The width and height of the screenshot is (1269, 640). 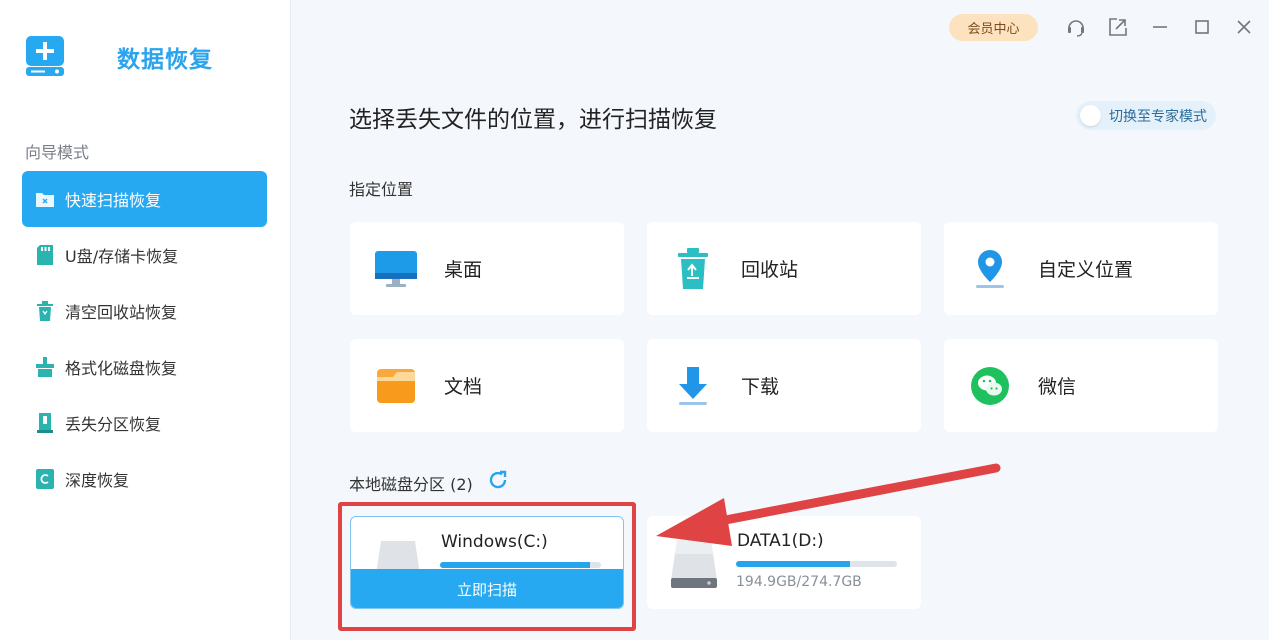 What do you see at coordinates (144, 479) in the screenshot?
I see `sidebar-item-deep-recovery: 深度恢复` at bounding box center [144, 479].